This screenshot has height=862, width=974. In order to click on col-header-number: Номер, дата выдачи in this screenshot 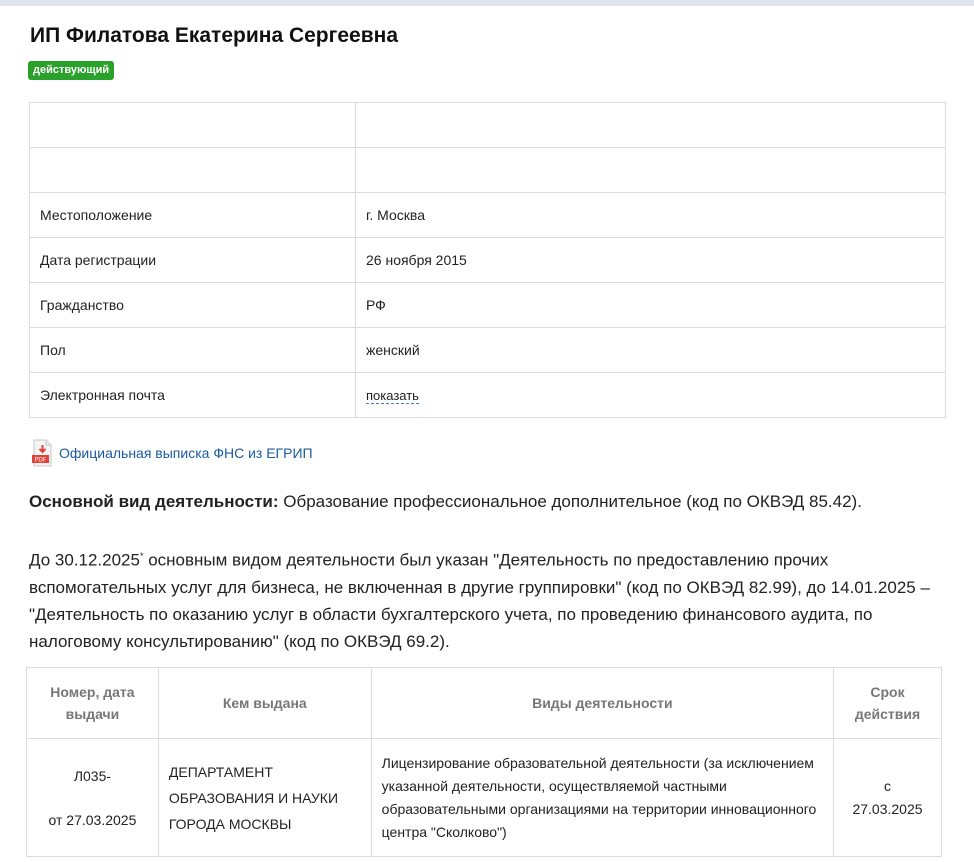, I will do `click(92, 703)`.